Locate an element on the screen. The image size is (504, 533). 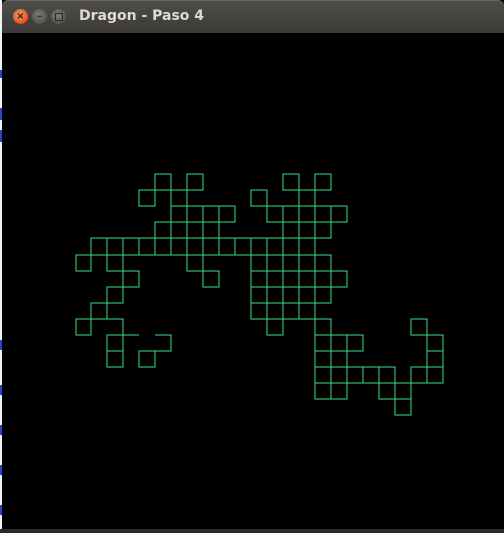
taskbar-edge is located at coordinates (252, 531).